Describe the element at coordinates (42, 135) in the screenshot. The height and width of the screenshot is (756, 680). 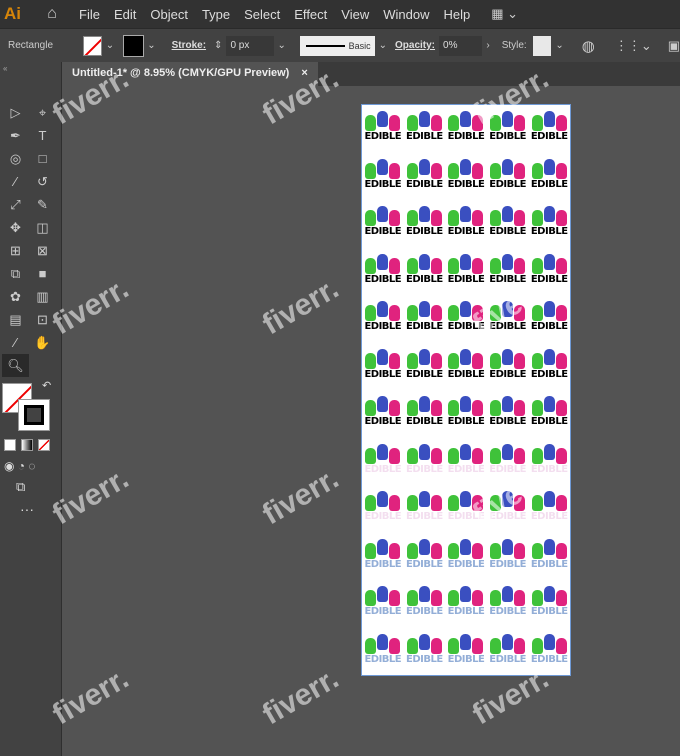
I see `type-tool-icon: T` at that location.